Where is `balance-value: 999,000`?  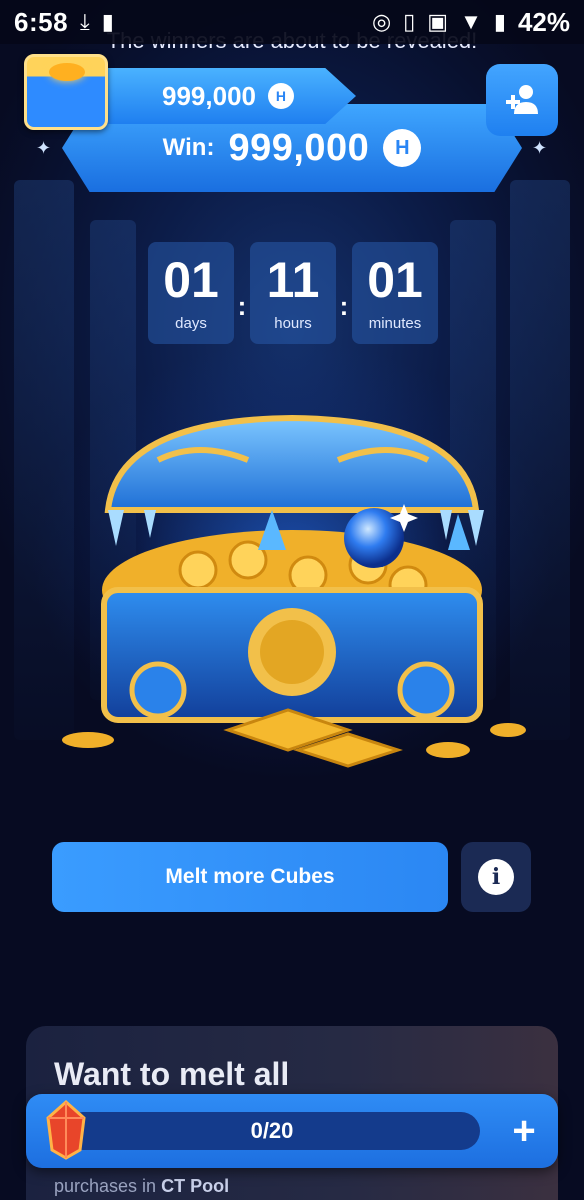 balance-value: 999,000 is located at coordinates (209, 95).